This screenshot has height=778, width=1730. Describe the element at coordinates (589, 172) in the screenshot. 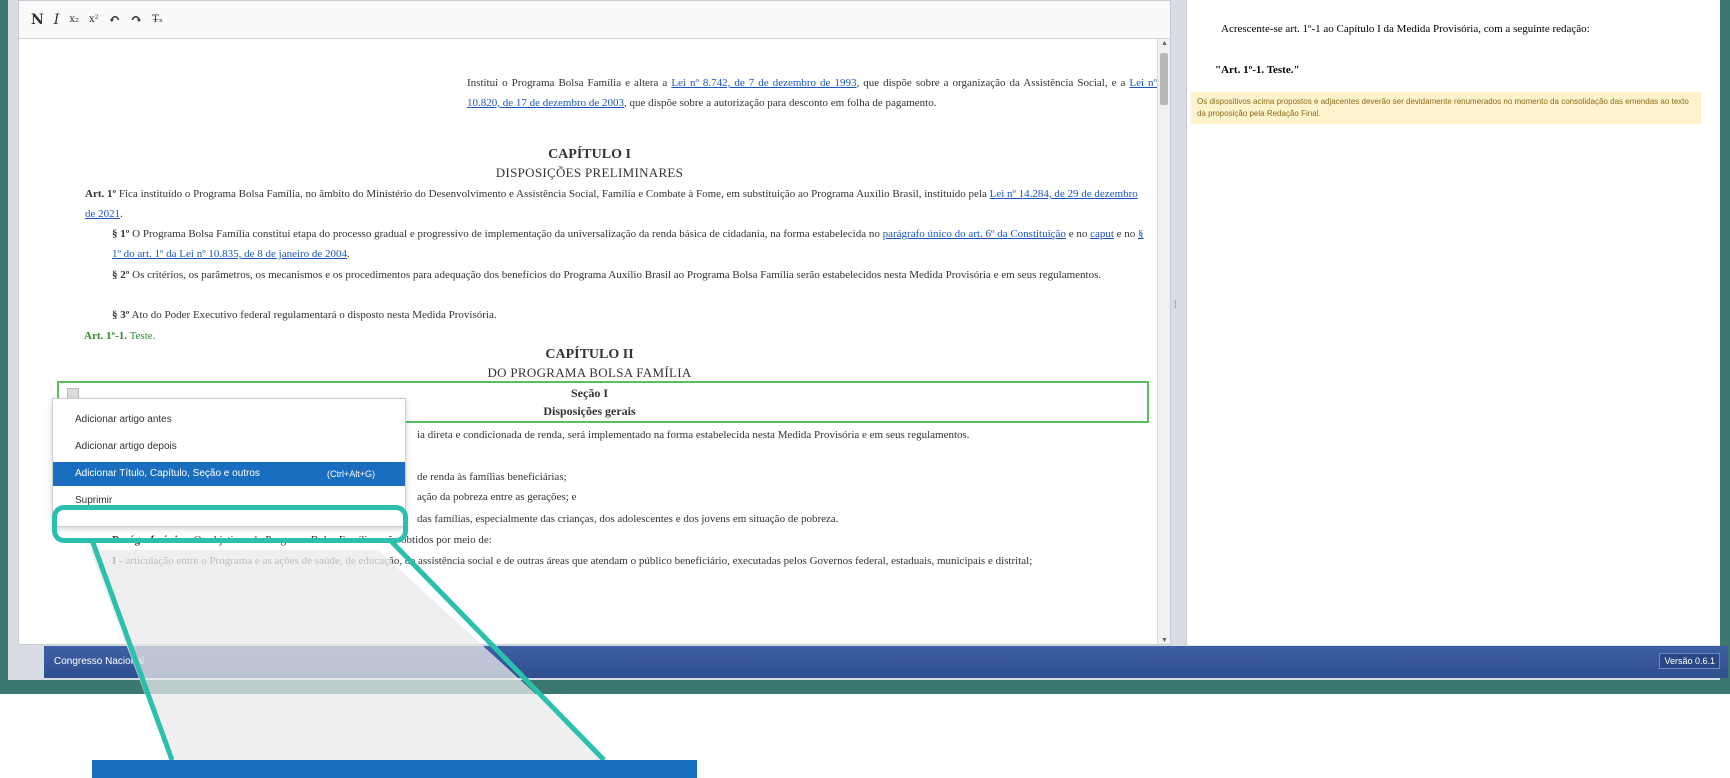

I see `chapter-subtitle: DISPOSIÇÕES PRELIMINARES` at that location.